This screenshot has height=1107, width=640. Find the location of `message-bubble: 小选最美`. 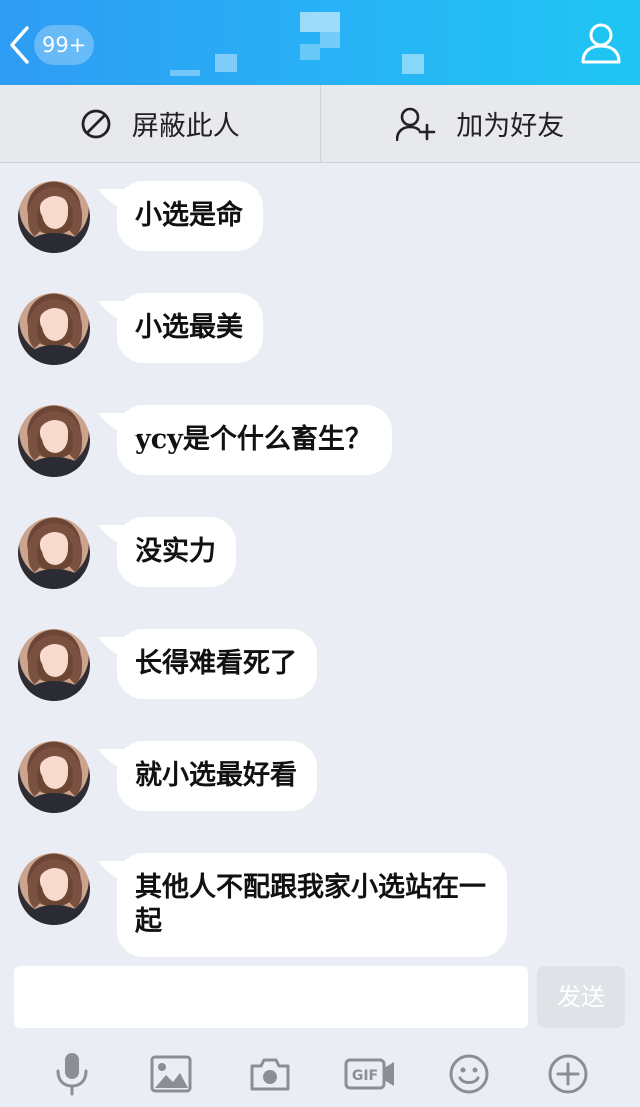

message-bubble: 小选最美 is located at coordinates (190, 328).